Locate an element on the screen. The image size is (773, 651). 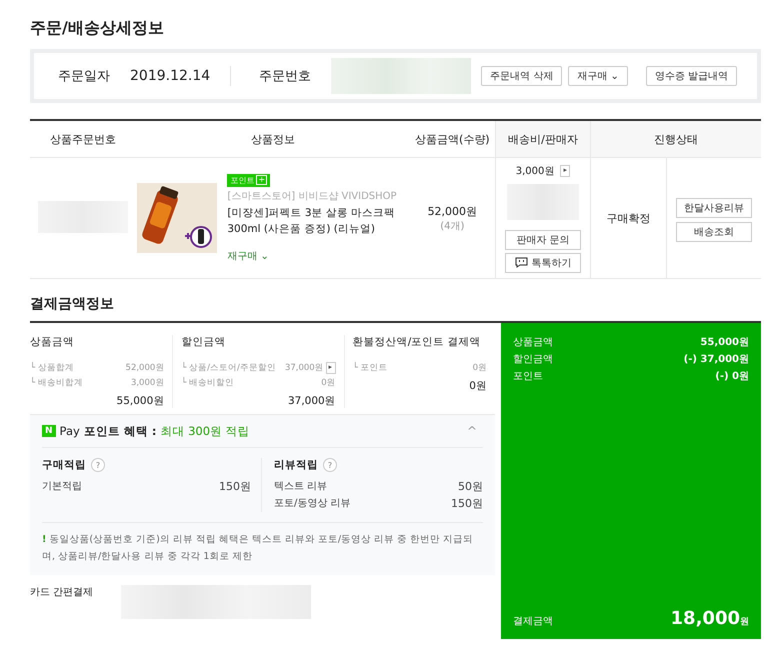
order-number-label: 주문번호 is located at coordinates (285, 76).